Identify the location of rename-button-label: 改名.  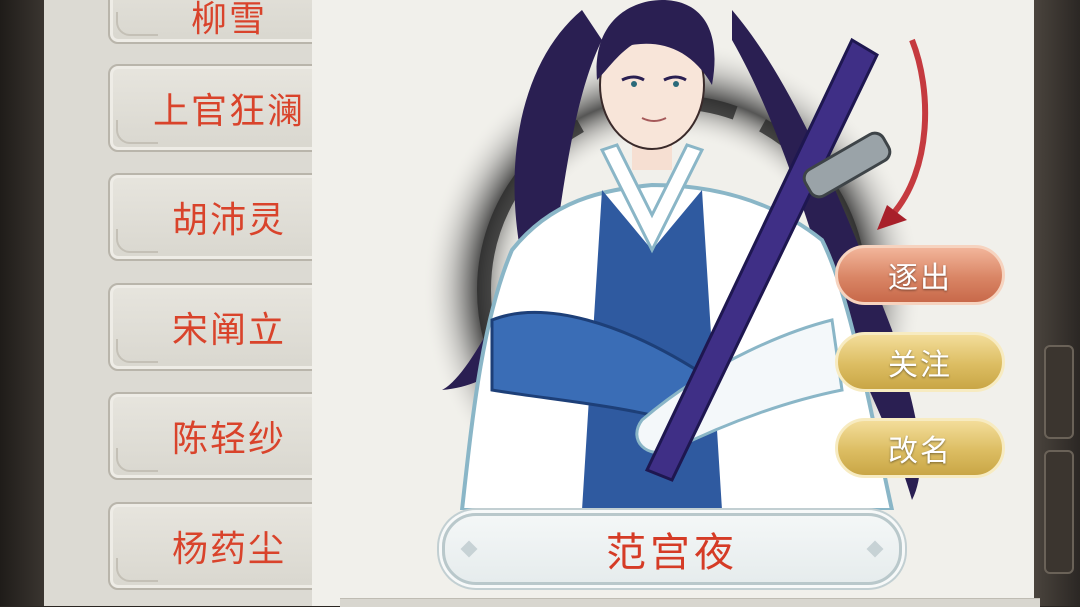
(920, 451).